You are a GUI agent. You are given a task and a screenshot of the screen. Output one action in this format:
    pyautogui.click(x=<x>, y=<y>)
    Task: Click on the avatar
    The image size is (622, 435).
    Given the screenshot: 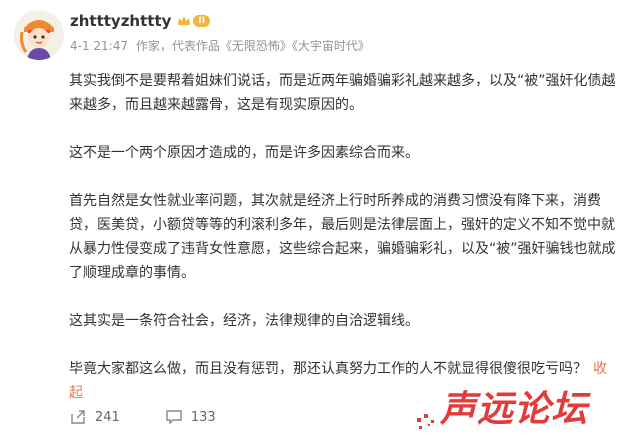 What is the action you would take?
    pyautogui.click(x=39, y=35)
    